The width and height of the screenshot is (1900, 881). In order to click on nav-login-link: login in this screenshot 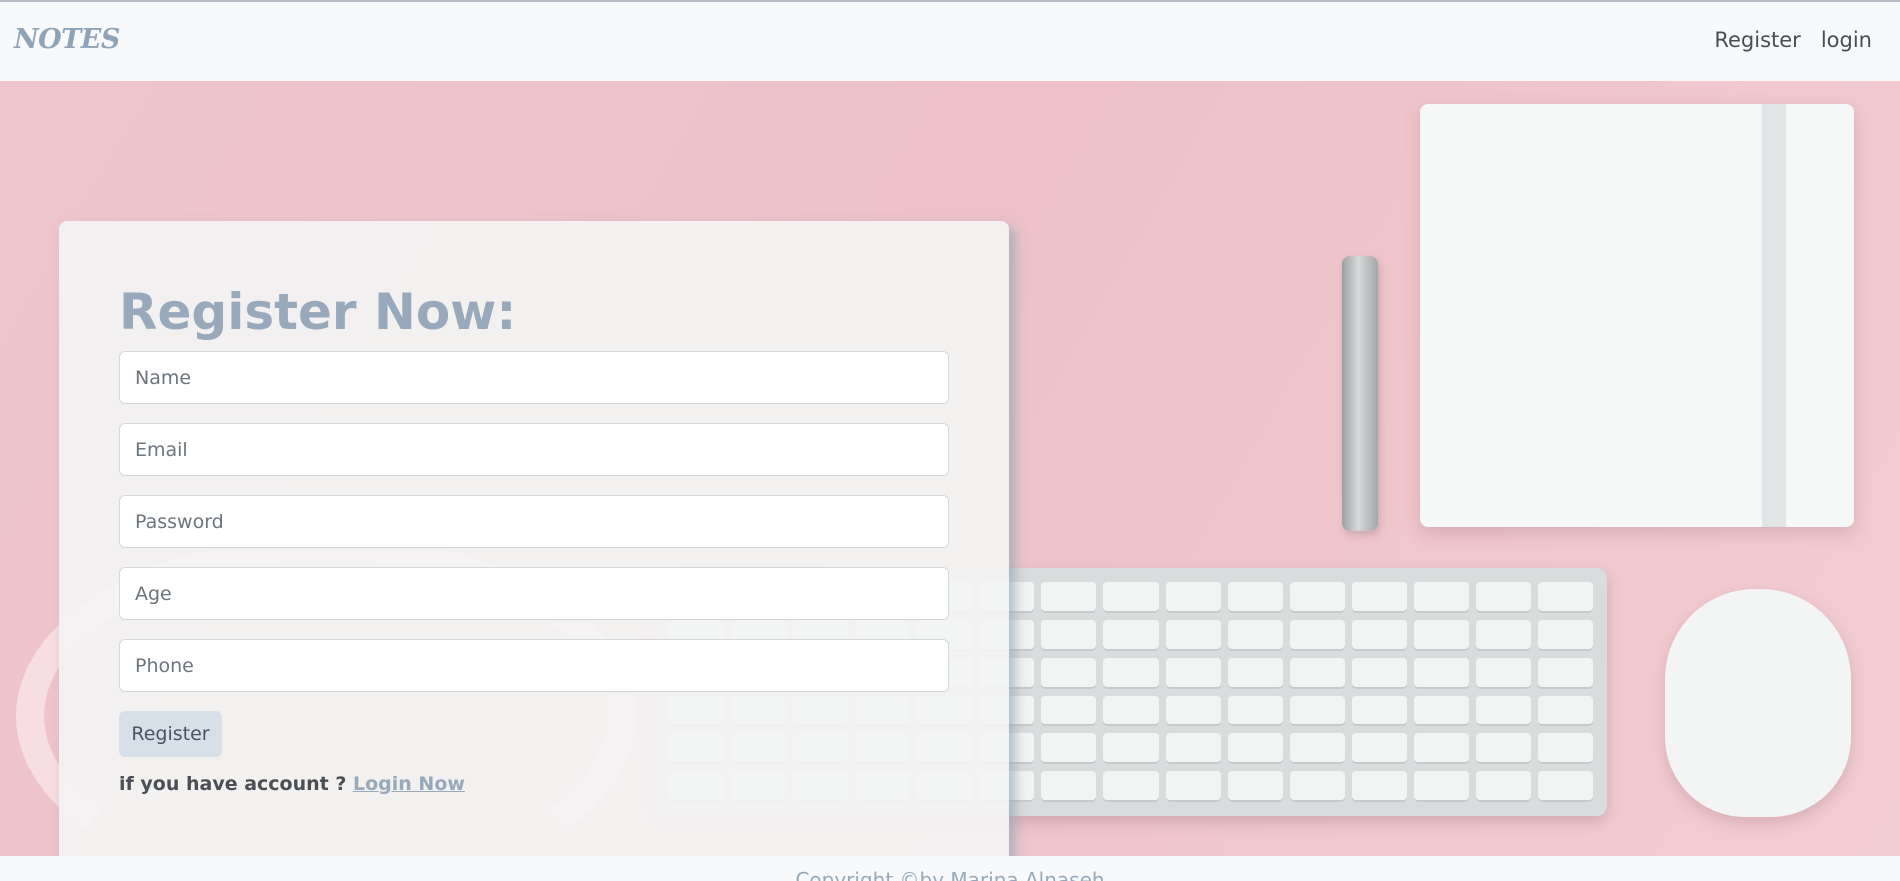, I will do `click(1846, 40)`.